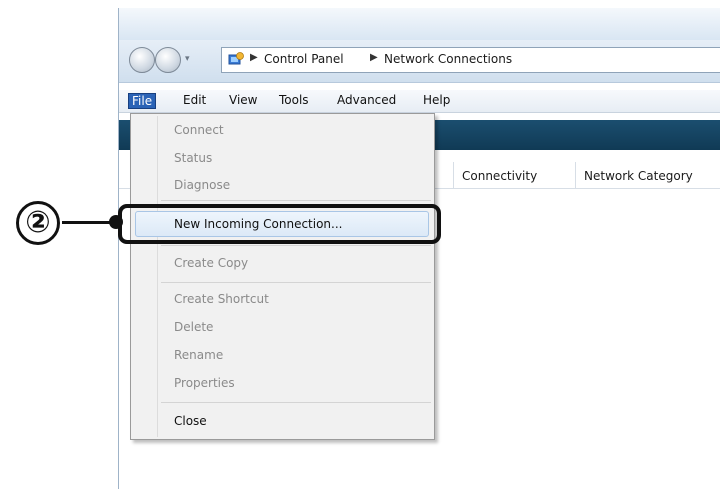 The height and width of the screenshot is (489, 720). What do you see at coordinates (142, 101) in the screenshot?
I see `menu-file: File` at bounding box center [142, 101].